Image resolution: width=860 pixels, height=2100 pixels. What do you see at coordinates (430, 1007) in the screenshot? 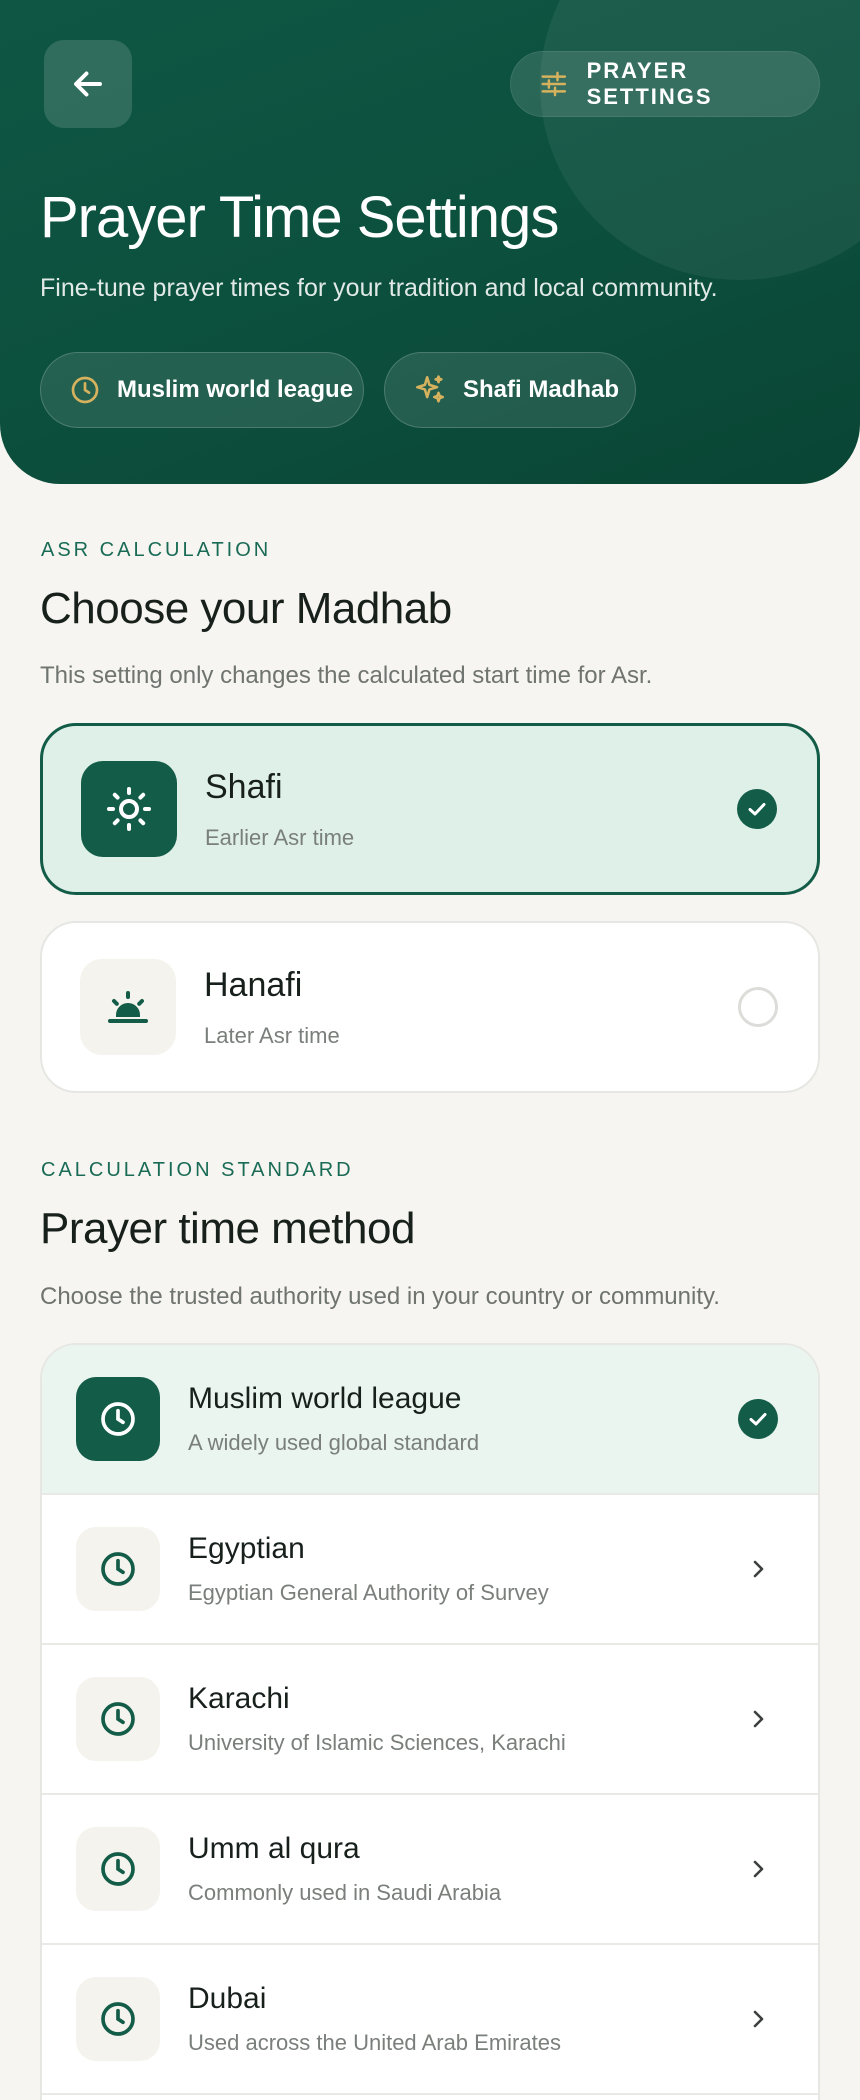
I see `madhab-option-hanafi: Hanafi Later Asr time` at bounding box center [430, 1007].